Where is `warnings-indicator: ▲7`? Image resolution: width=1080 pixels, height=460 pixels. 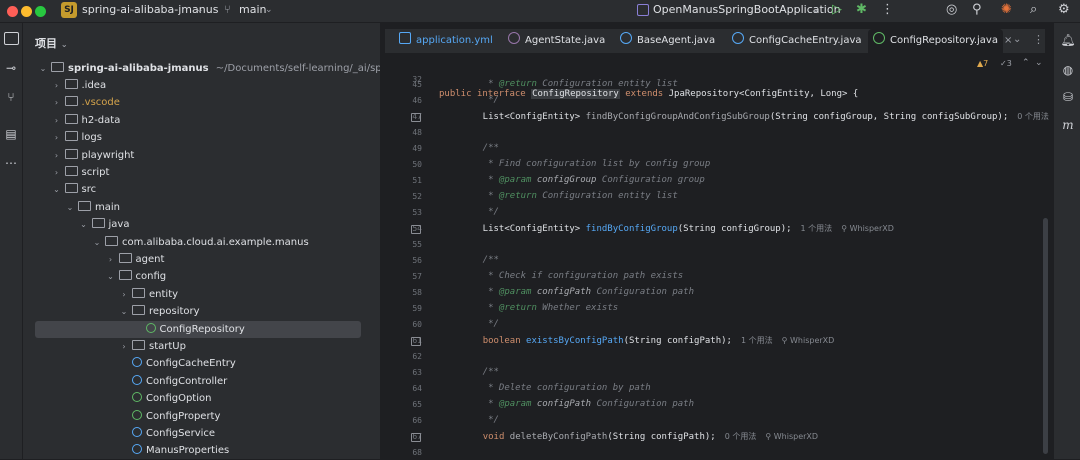
warnings-indicator: ▲7 is located at coordinates (982, 63).